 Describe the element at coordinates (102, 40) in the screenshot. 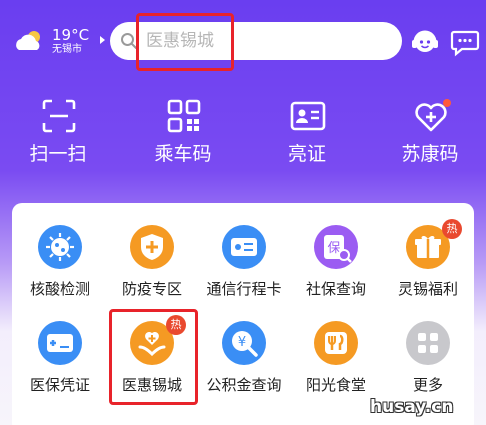

I see `city-dropdown-caret-icon` at that location.